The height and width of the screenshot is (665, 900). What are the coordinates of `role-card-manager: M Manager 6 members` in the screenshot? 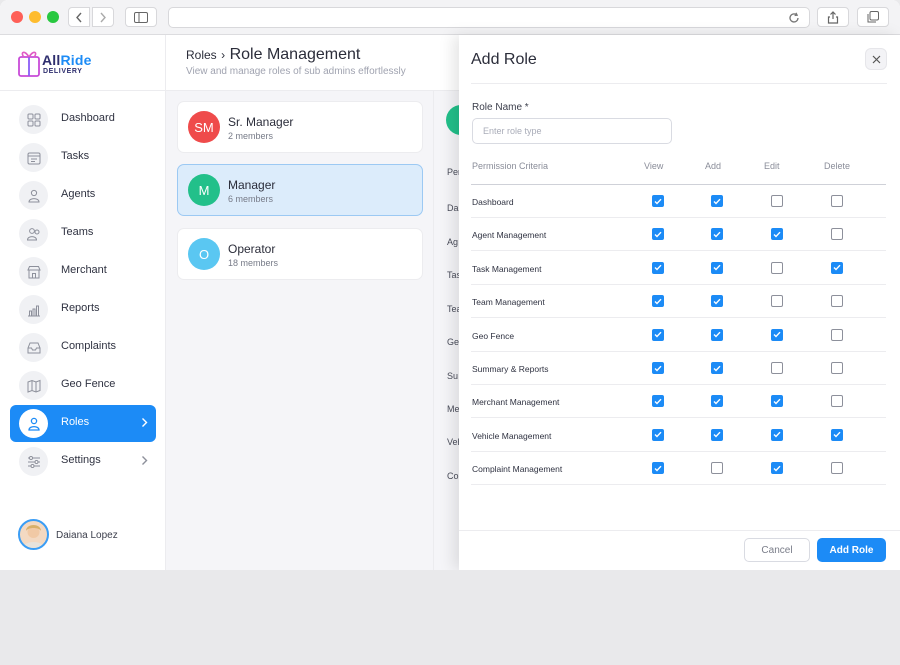 It's located at (300, 190).